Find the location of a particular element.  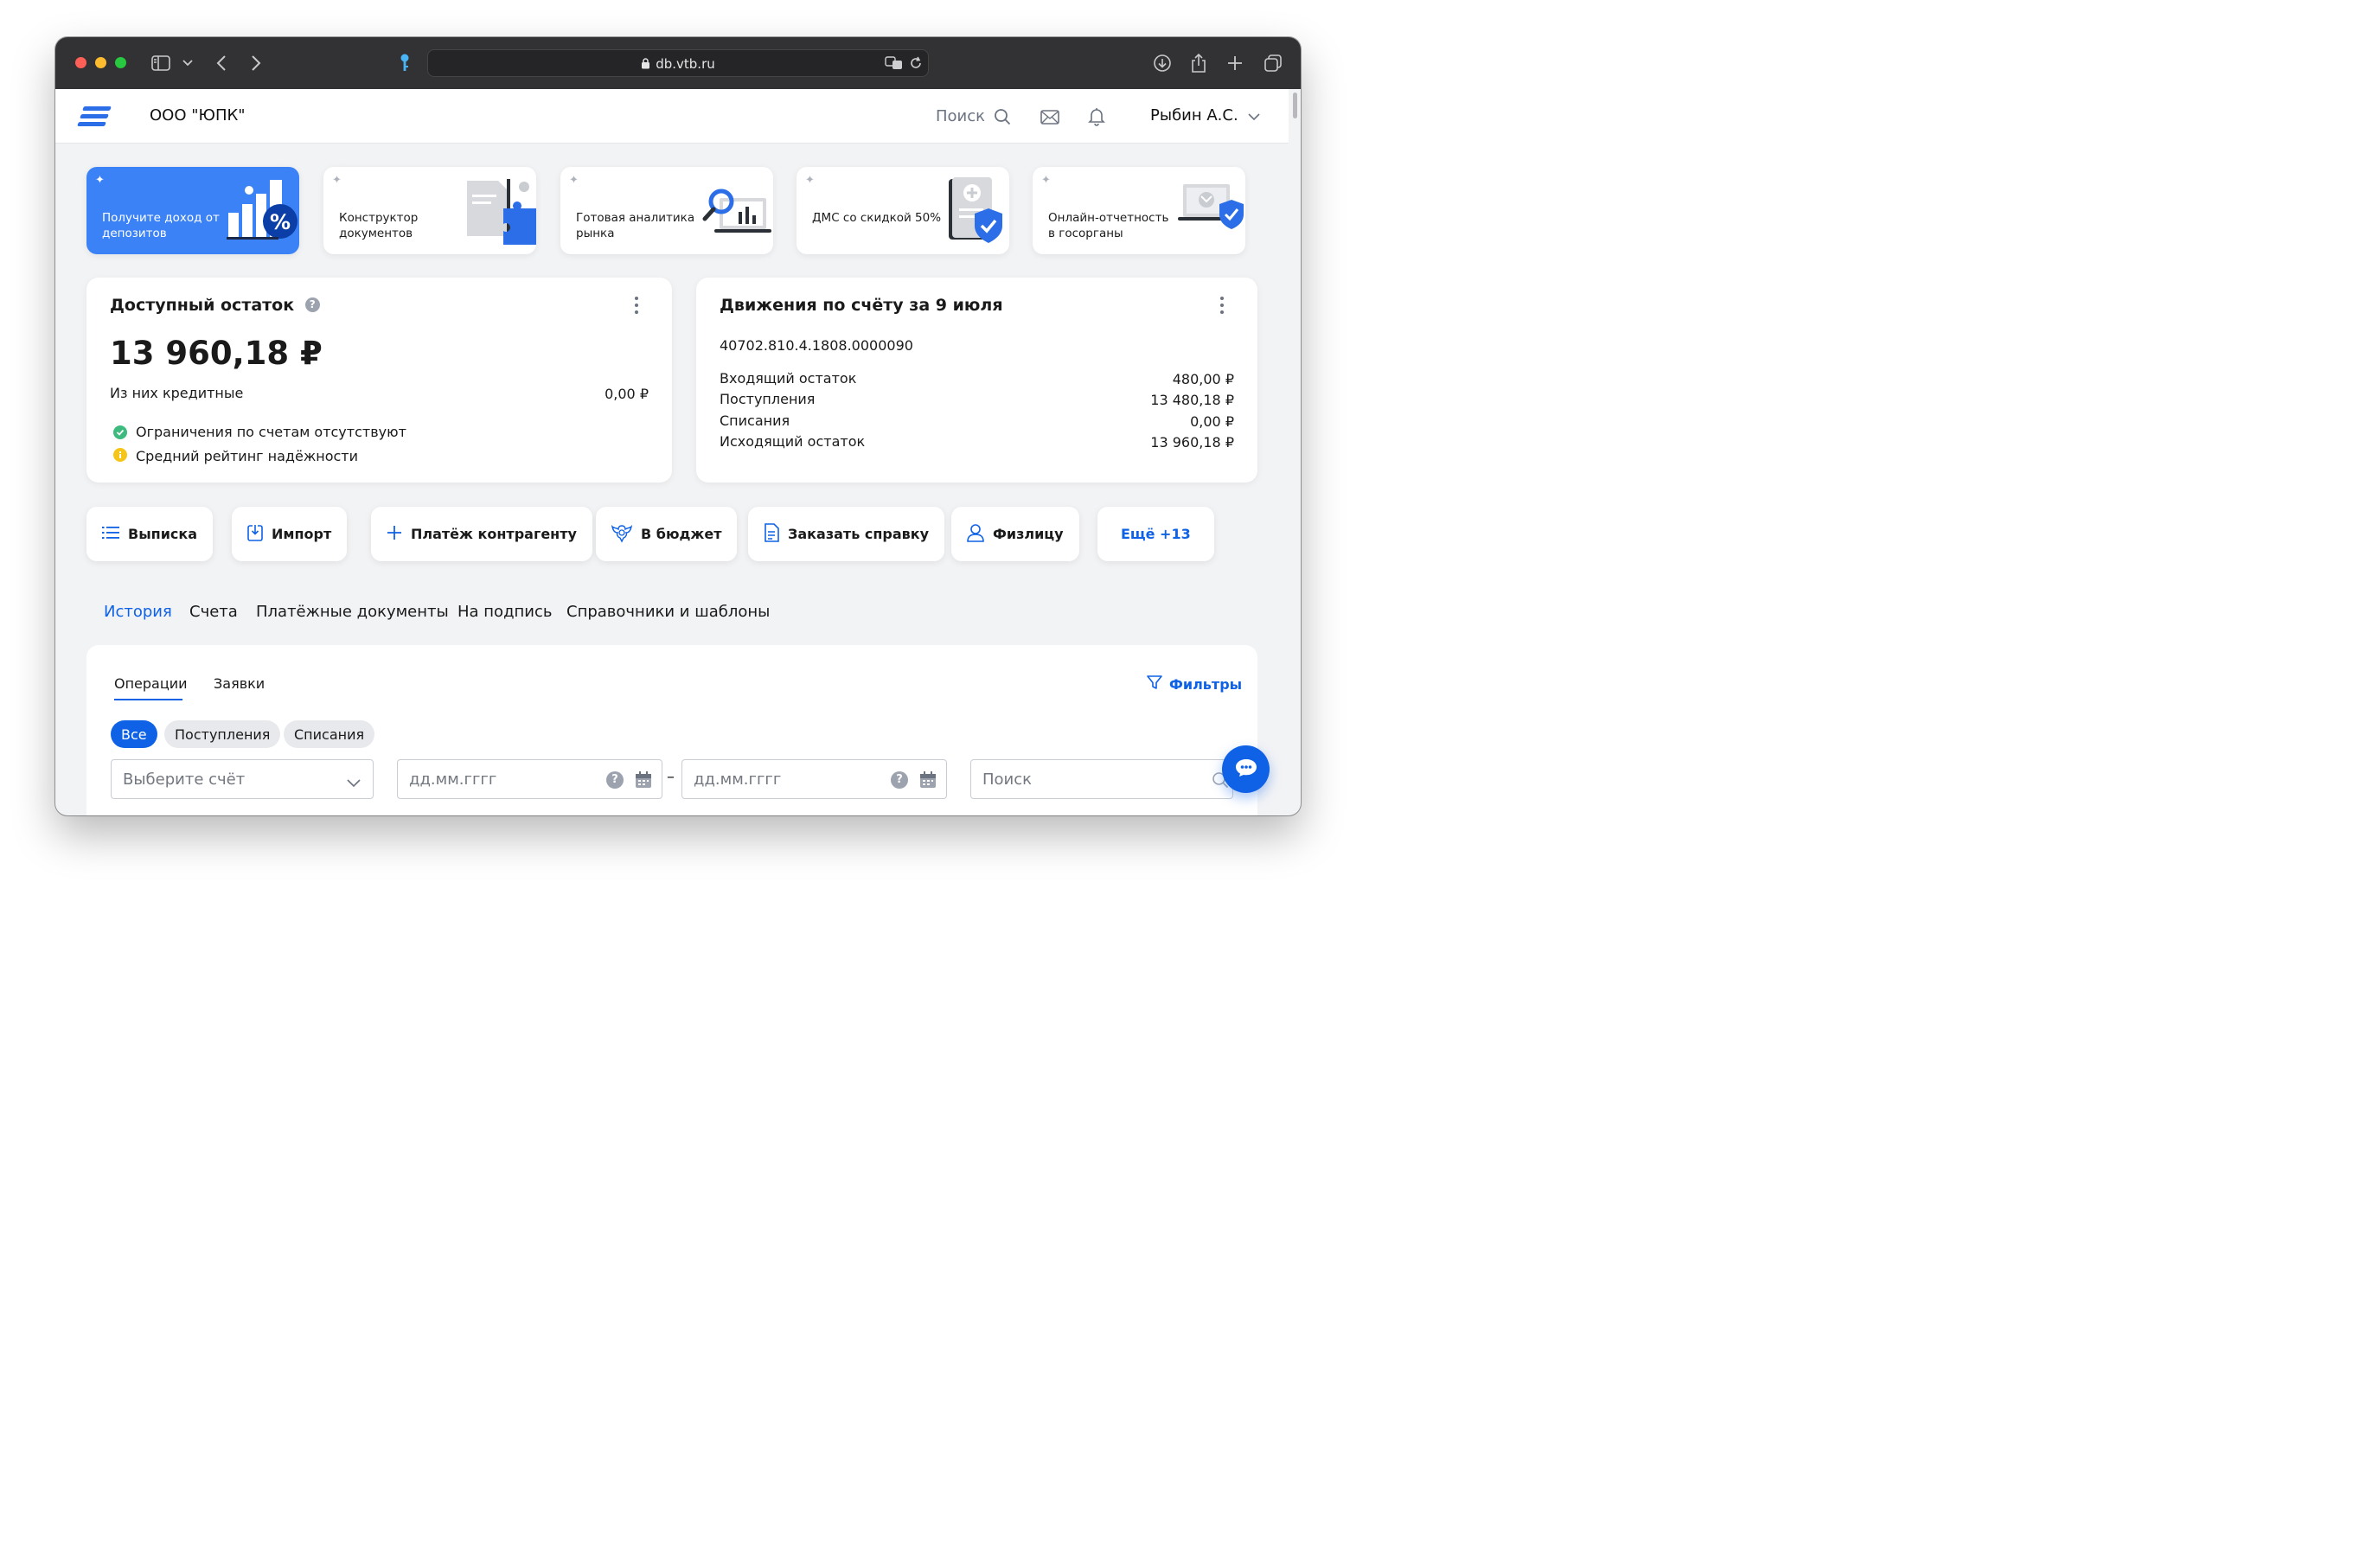

more-actions-label: Ещё +13 is located at coordinates (1156, 534).